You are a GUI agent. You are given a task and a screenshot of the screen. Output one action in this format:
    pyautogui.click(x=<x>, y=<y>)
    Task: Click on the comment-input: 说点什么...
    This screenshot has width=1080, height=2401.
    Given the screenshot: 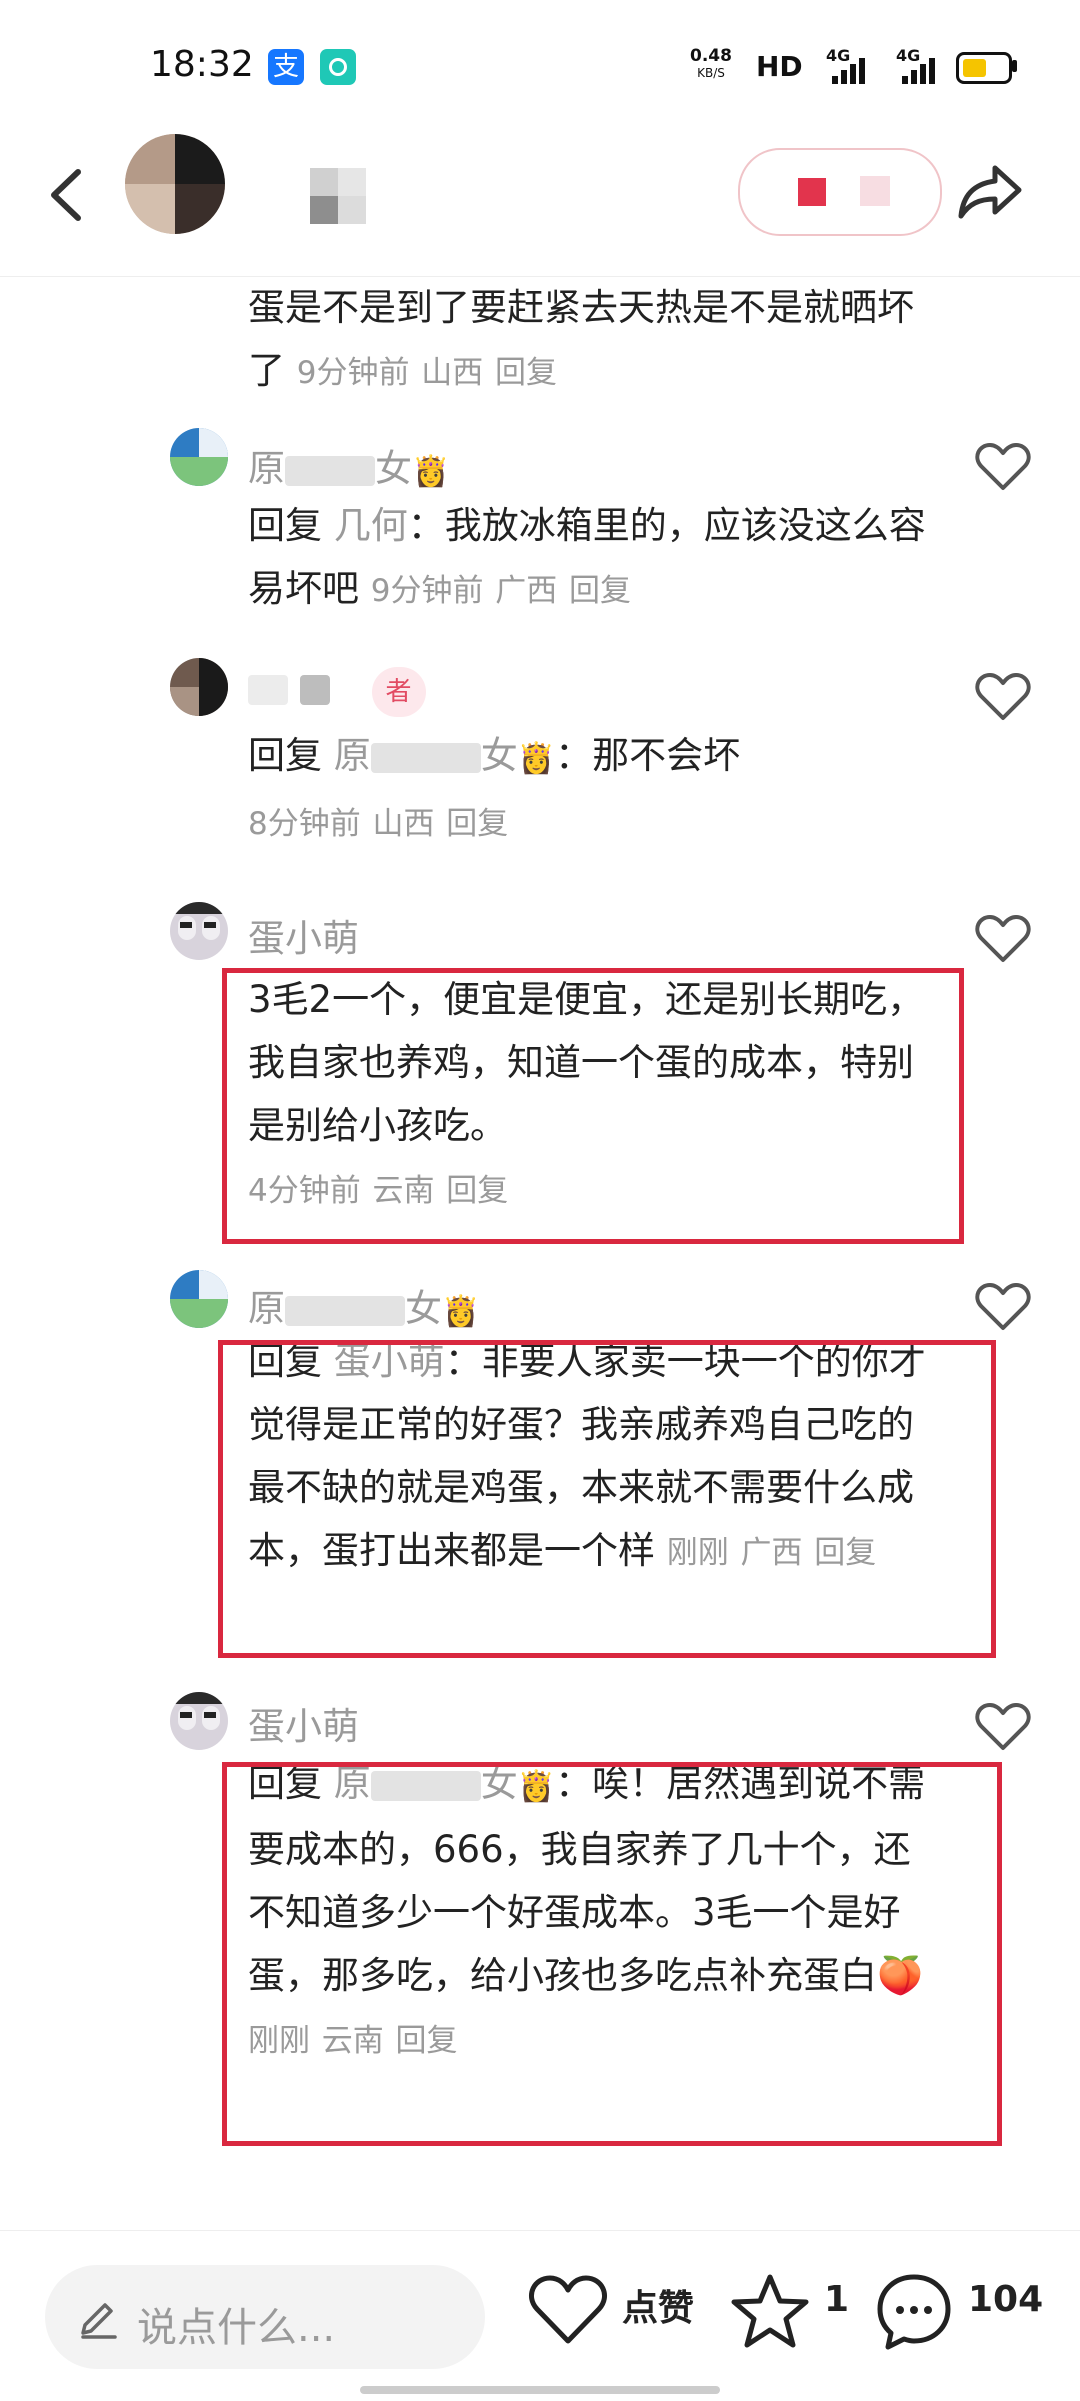 What is the action you would take?
    pyautogui.click(x=265, y=2317)
    